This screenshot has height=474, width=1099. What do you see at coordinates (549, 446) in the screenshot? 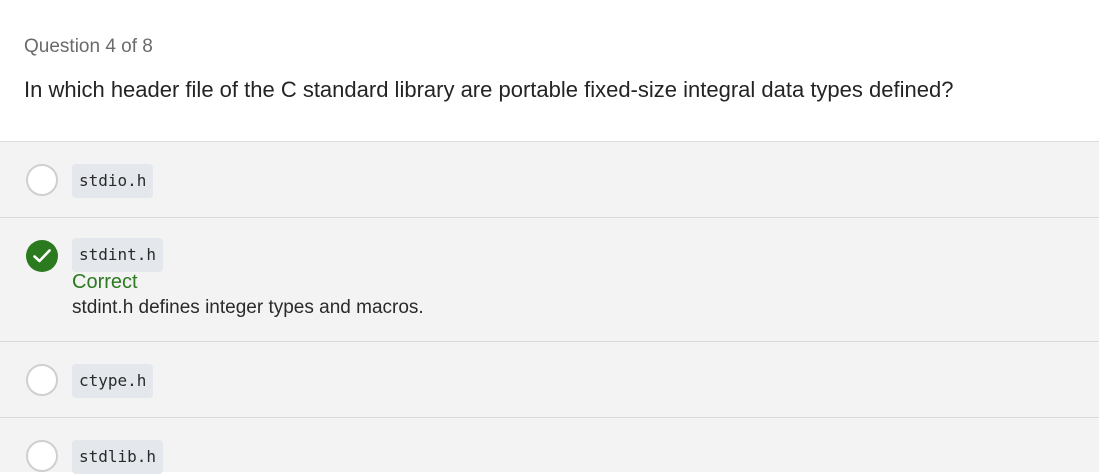
I see `answer-option-stdlib: stdlib.h` at bounding box center [549, 446].